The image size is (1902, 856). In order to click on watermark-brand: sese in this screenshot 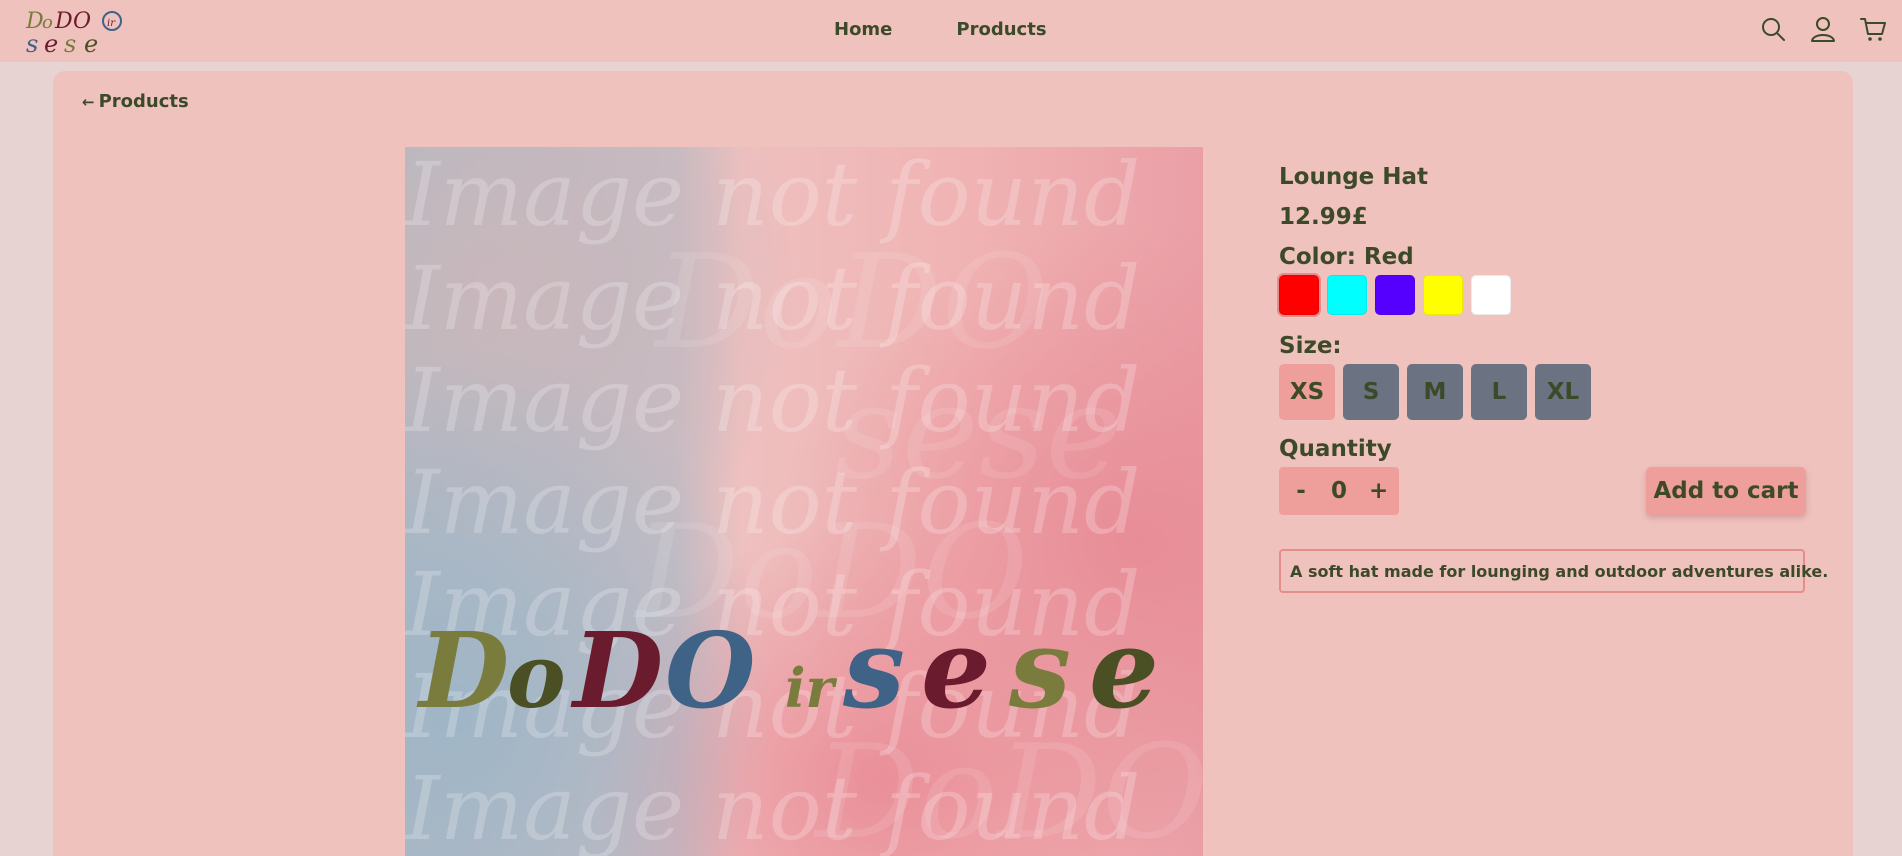, I will do `click(978, 432)`.